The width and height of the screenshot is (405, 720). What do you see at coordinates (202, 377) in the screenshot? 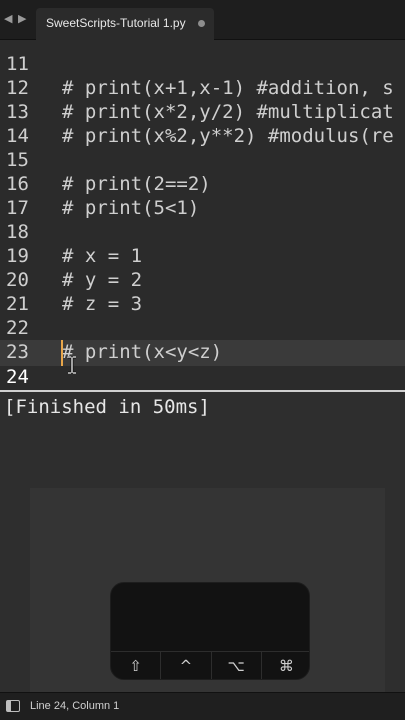
I see `code-line: 25` at bounding box center [202, 377].